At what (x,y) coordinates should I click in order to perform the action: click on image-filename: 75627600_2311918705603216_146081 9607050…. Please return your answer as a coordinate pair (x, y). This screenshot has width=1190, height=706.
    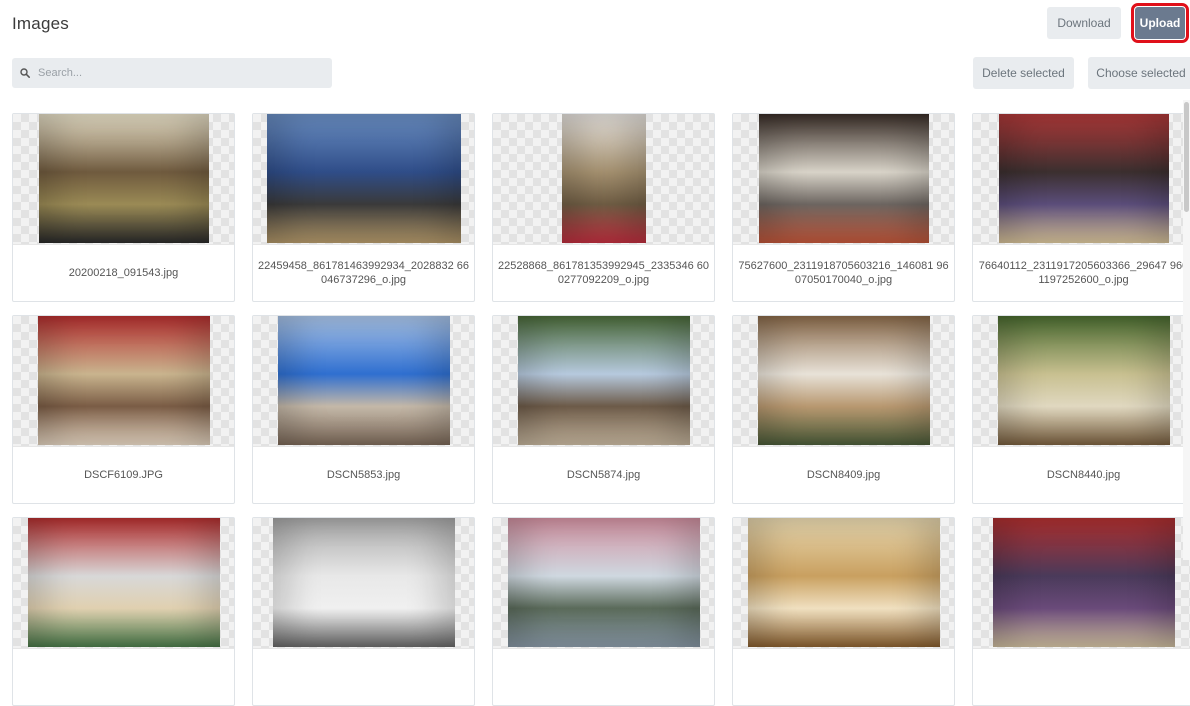
    Looking at the image, I should click on (843, 273).